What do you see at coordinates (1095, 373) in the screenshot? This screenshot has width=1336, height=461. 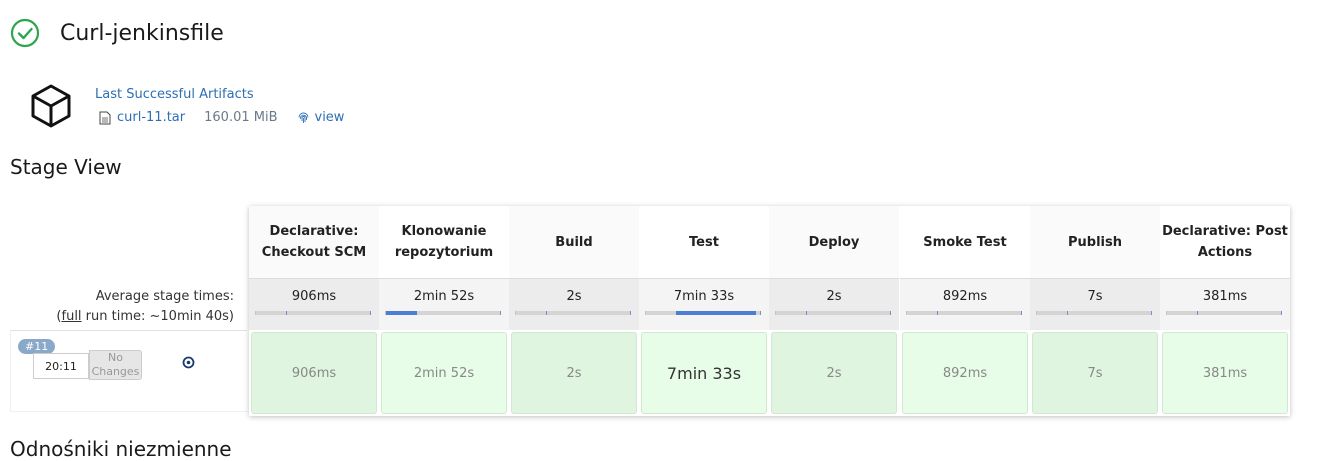 I see `stage-result-cell: 7s` at bounding box center [1095, 373].